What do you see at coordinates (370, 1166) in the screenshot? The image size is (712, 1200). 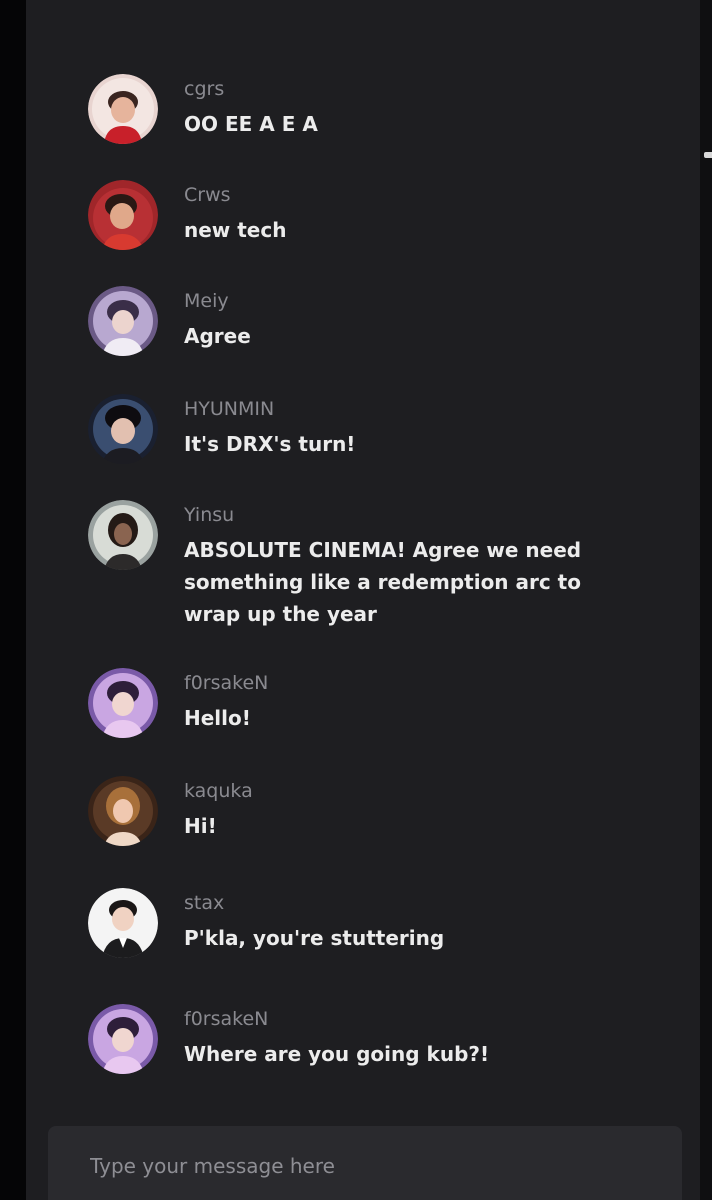 I see `message-input` at bounding box center [370, 1166].